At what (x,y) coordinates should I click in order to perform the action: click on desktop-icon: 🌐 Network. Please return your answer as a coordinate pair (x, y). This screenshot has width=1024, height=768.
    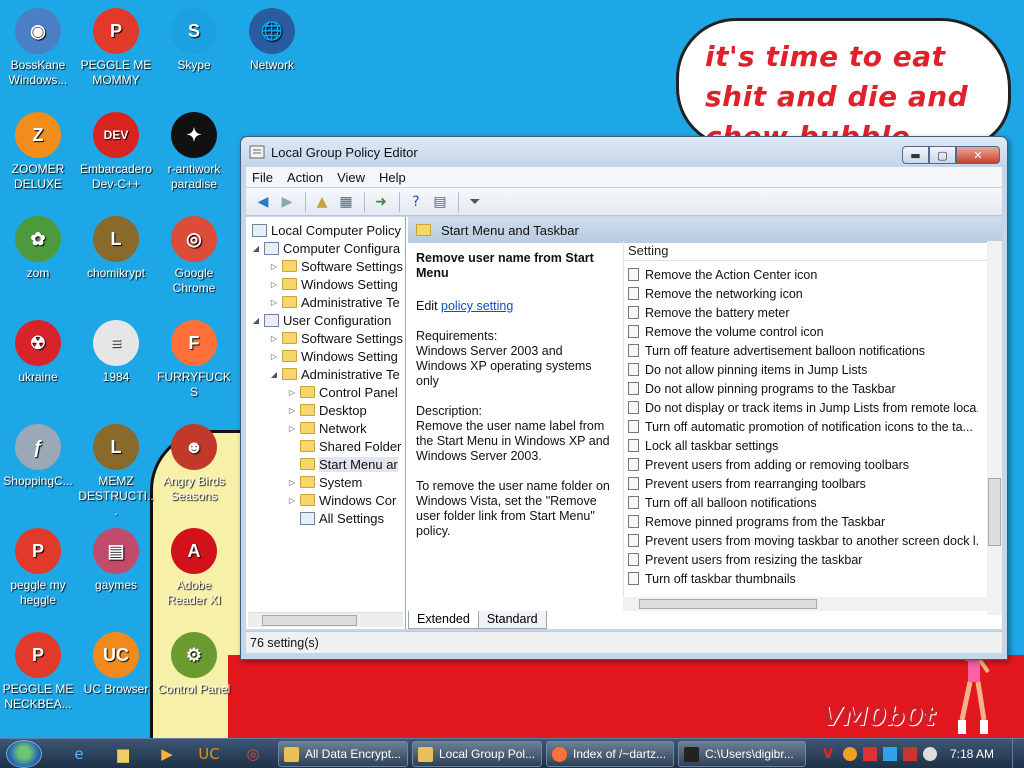
    Looking at the image, I should click on (272, 40).